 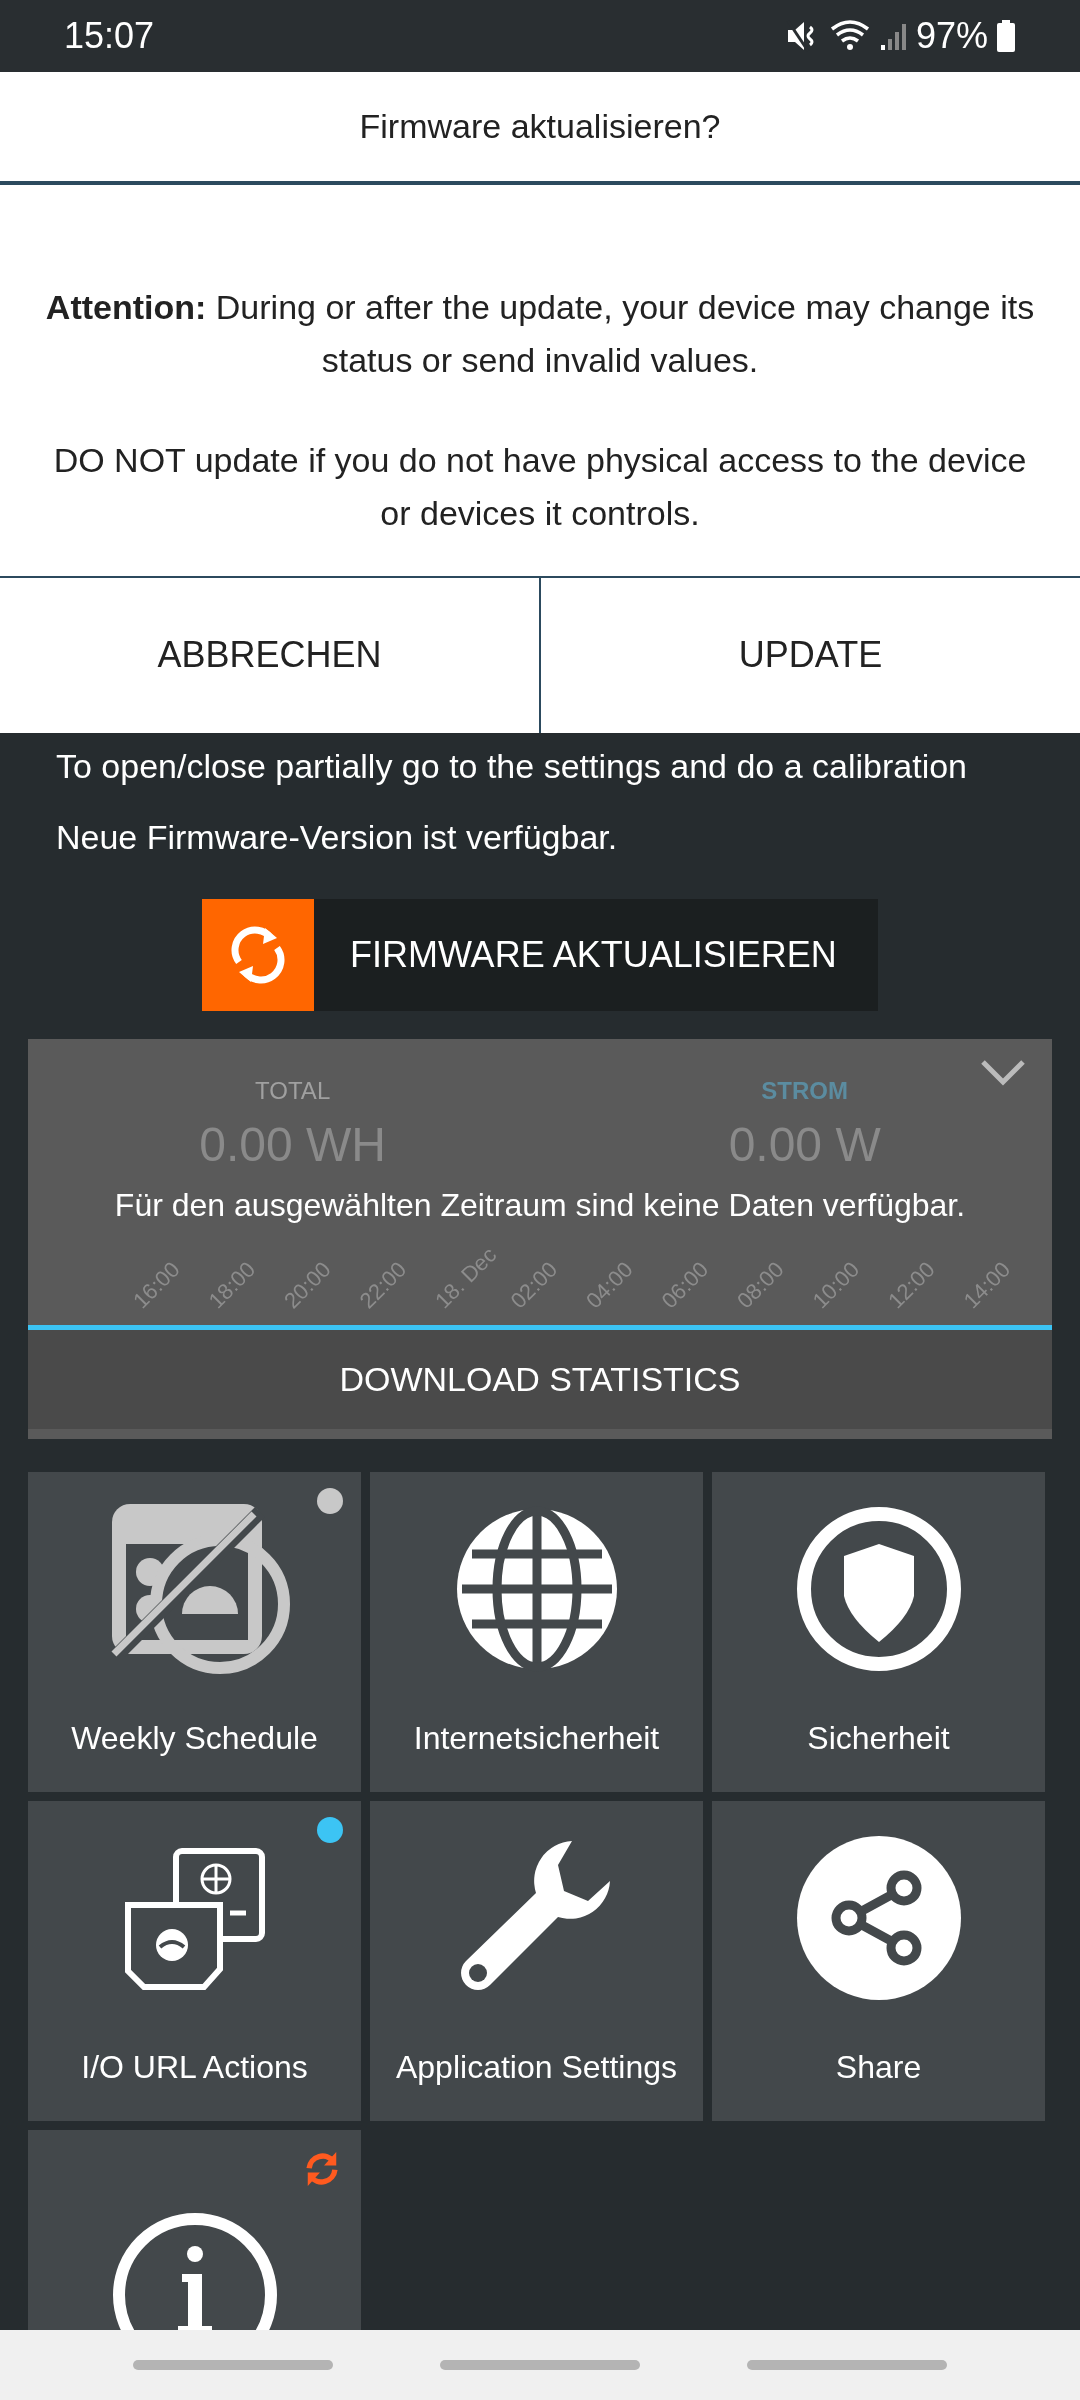 What do you see at coordinates (540, 126) in the screenshot?
I see `dialog-title: Firmware aktualisieren?` at bounding box center [540, 126].